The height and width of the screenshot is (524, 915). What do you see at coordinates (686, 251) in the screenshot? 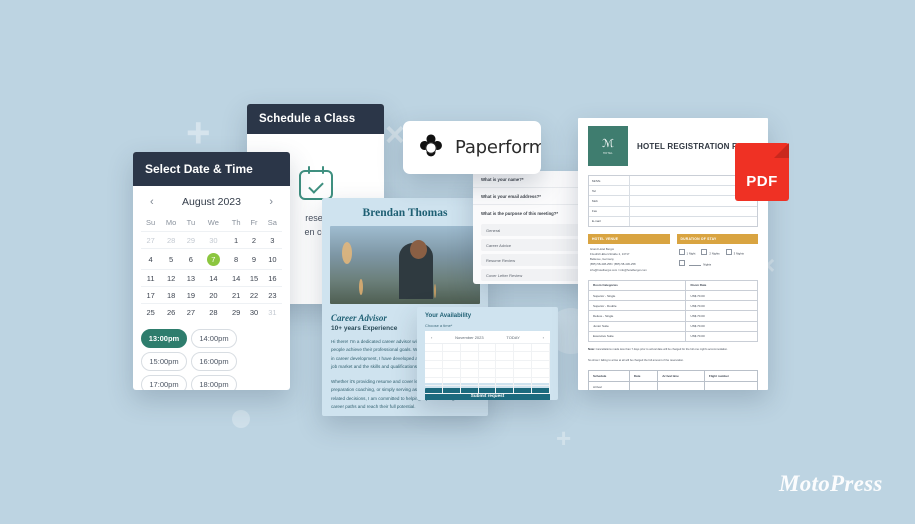
I see `nights-checkbox-item: 1 Night` at bounding box center [686, 251].